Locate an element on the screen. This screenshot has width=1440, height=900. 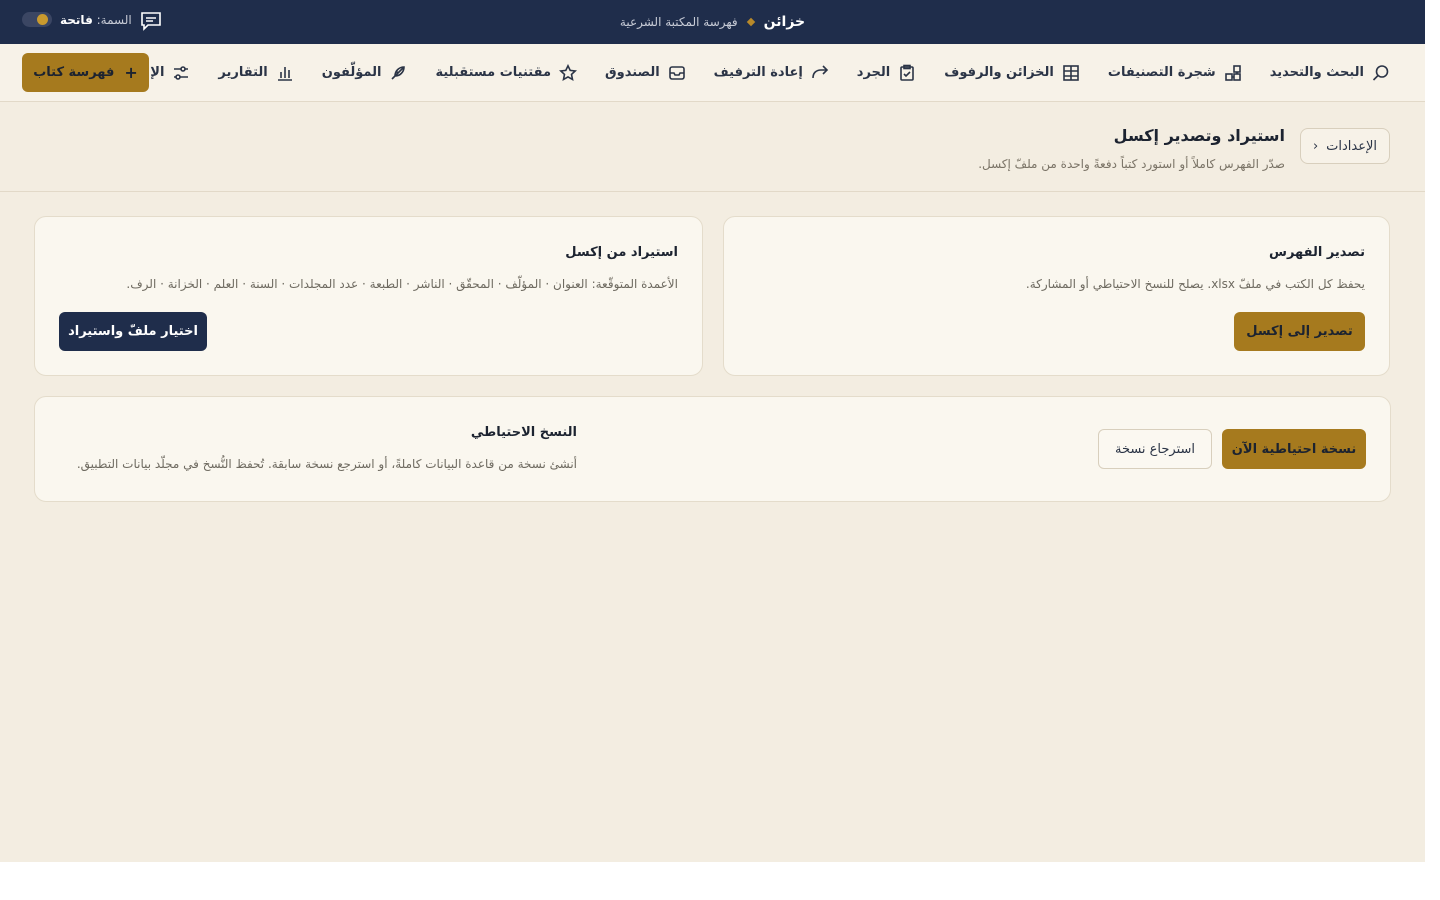
nav-item-label: إعادة الترفيف is located at coordinates (758, 72).